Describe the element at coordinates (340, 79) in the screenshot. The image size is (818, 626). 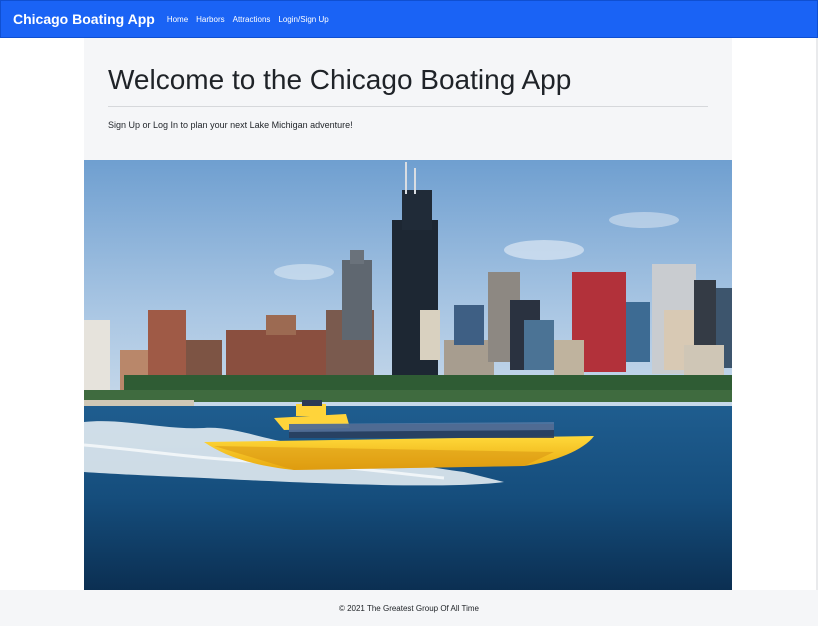
I see `page-title: Welcome to the Chicago Boating App` at that location.